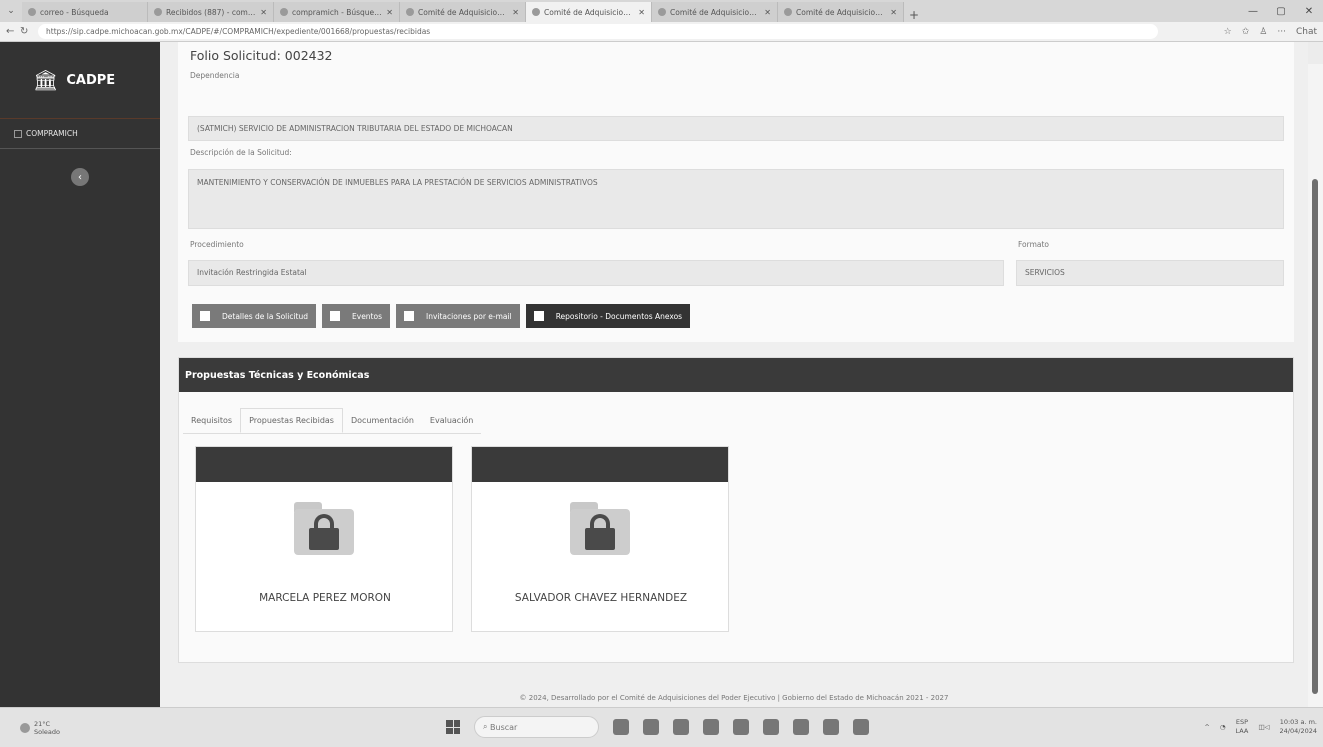  What do you see at coordinates (335, 316) in the screenshot?
I see `calendar-icon` at bounding box center [335, 316].